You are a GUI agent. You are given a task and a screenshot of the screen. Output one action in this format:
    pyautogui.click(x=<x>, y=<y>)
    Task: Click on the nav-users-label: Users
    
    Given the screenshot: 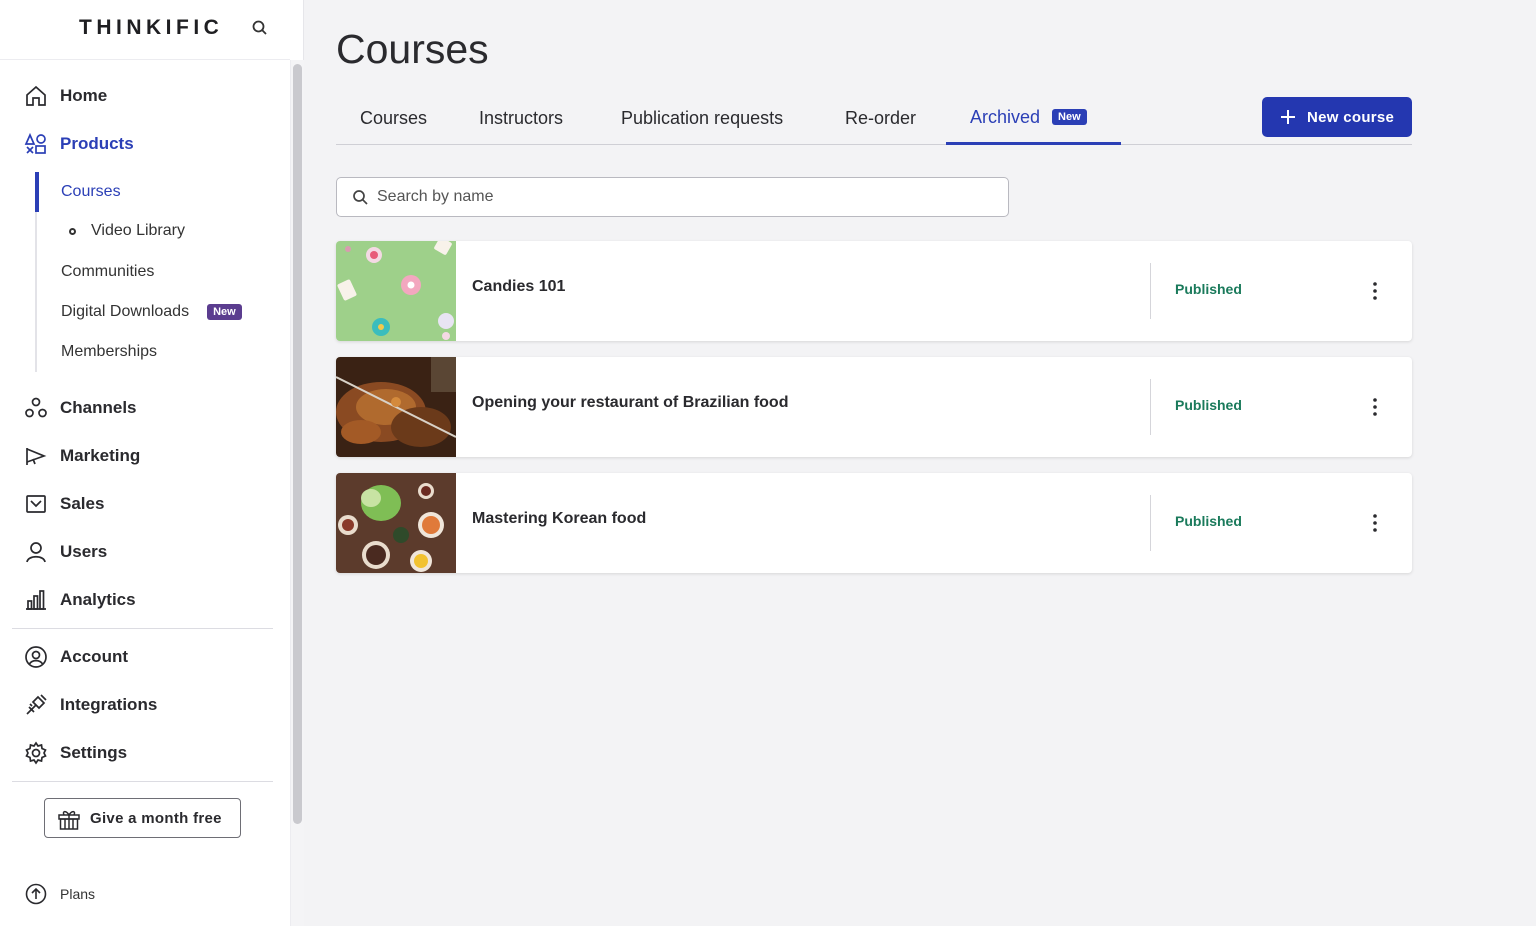 What is the action you would take?
    pyautogui.click(x=84, y=551)
    